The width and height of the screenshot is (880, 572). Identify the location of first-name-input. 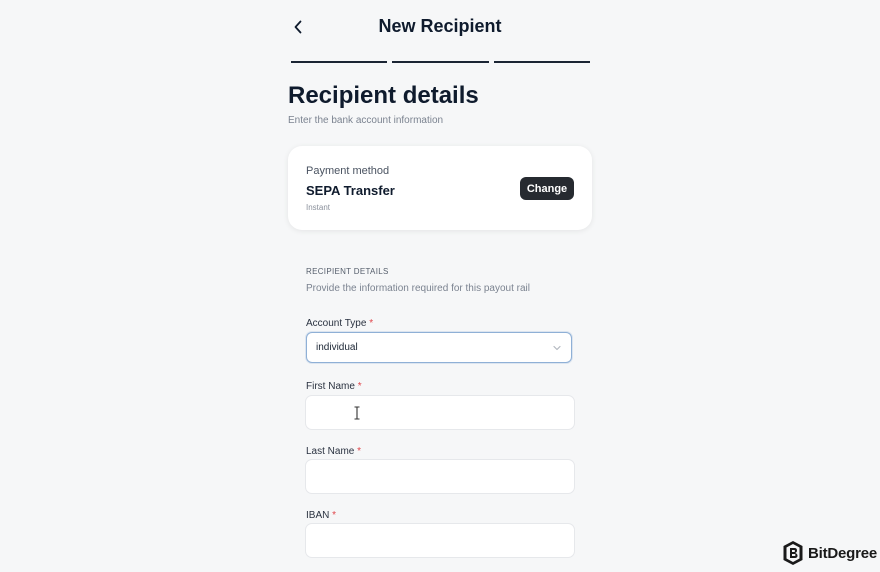
(440, 412).